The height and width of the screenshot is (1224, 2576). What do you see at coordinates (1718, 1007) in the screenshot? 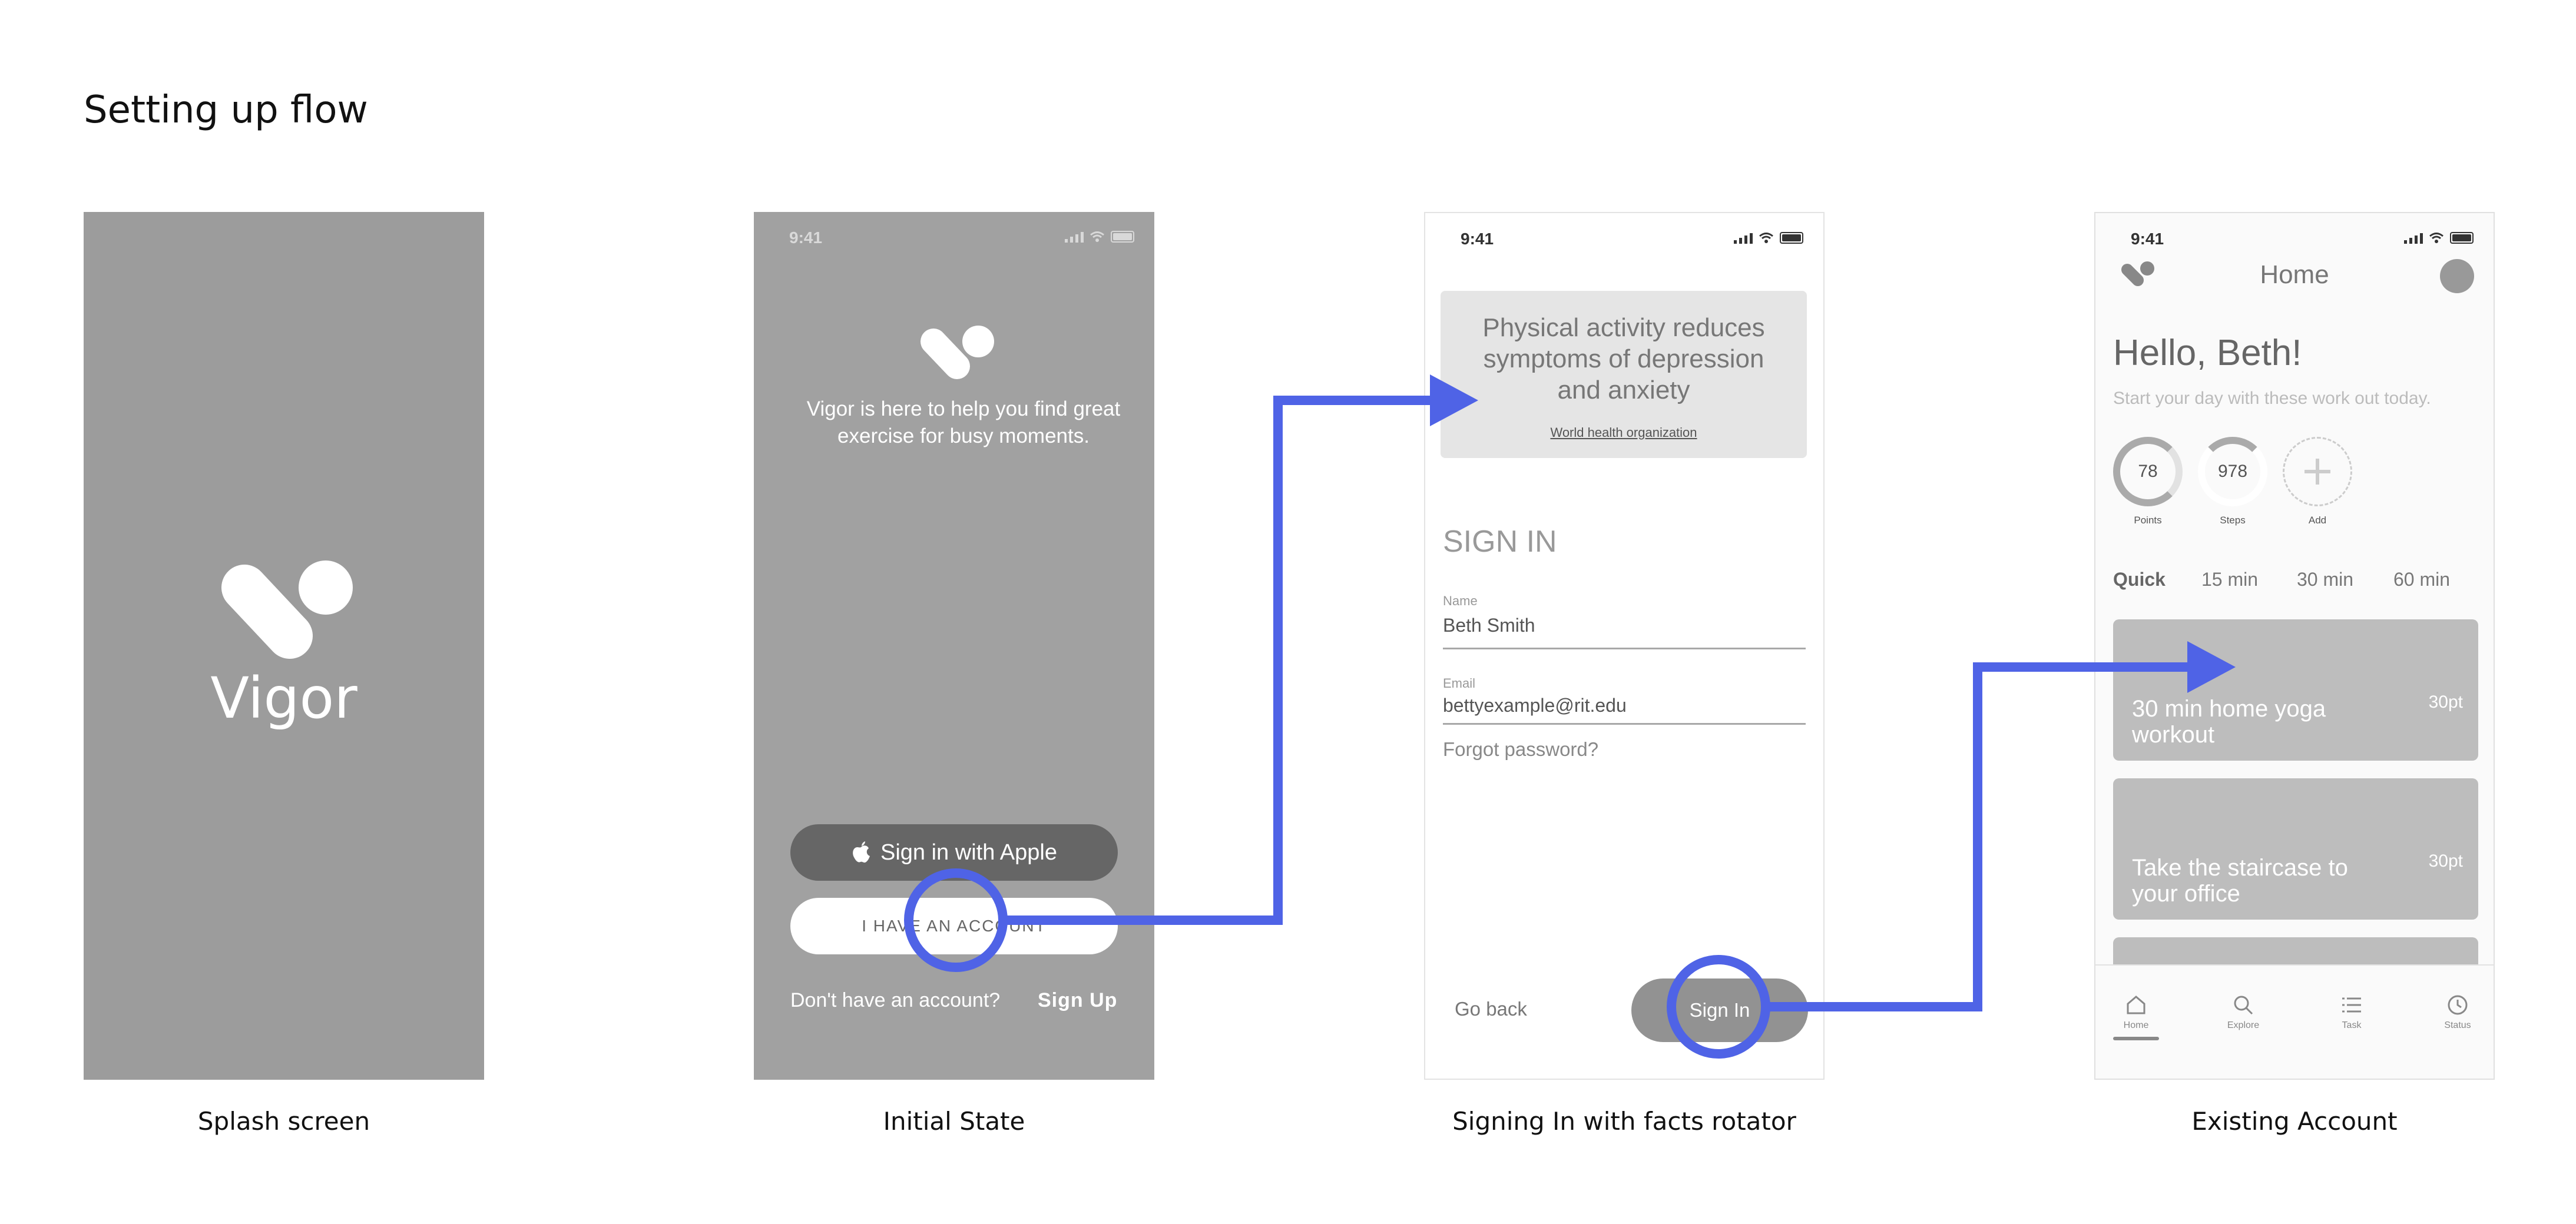
I see `tap-highlight-sign-in-button` at bounding box center [1718, 1007].